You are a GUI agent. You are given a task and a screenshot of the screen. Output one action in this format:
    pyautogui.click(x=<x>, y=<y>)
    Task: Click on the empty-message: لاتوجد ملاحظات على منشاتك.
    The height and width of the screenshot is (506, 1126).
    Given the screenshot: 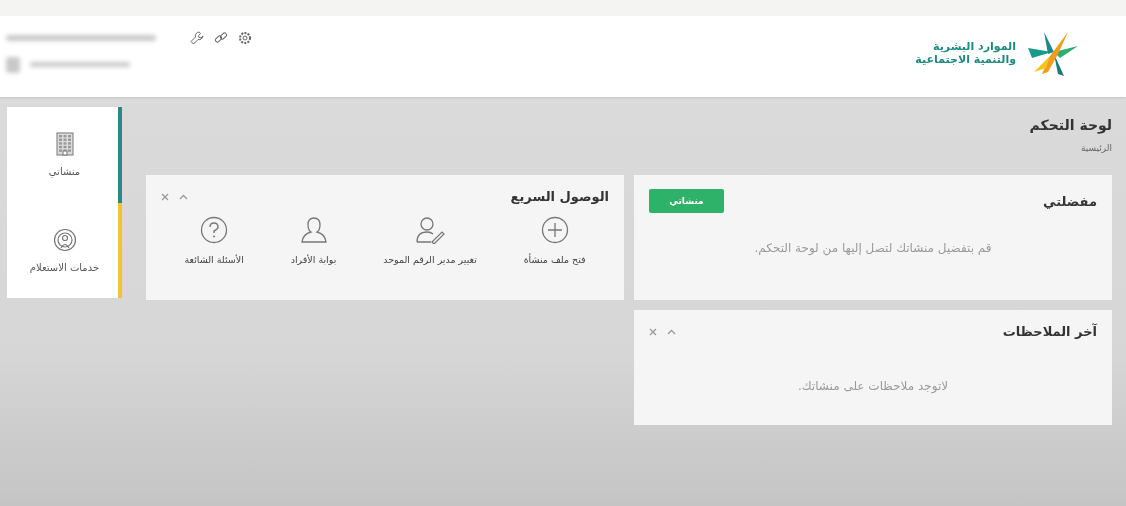 What is the action you would take?
    pyautogui.click(x=873, y=386)
    